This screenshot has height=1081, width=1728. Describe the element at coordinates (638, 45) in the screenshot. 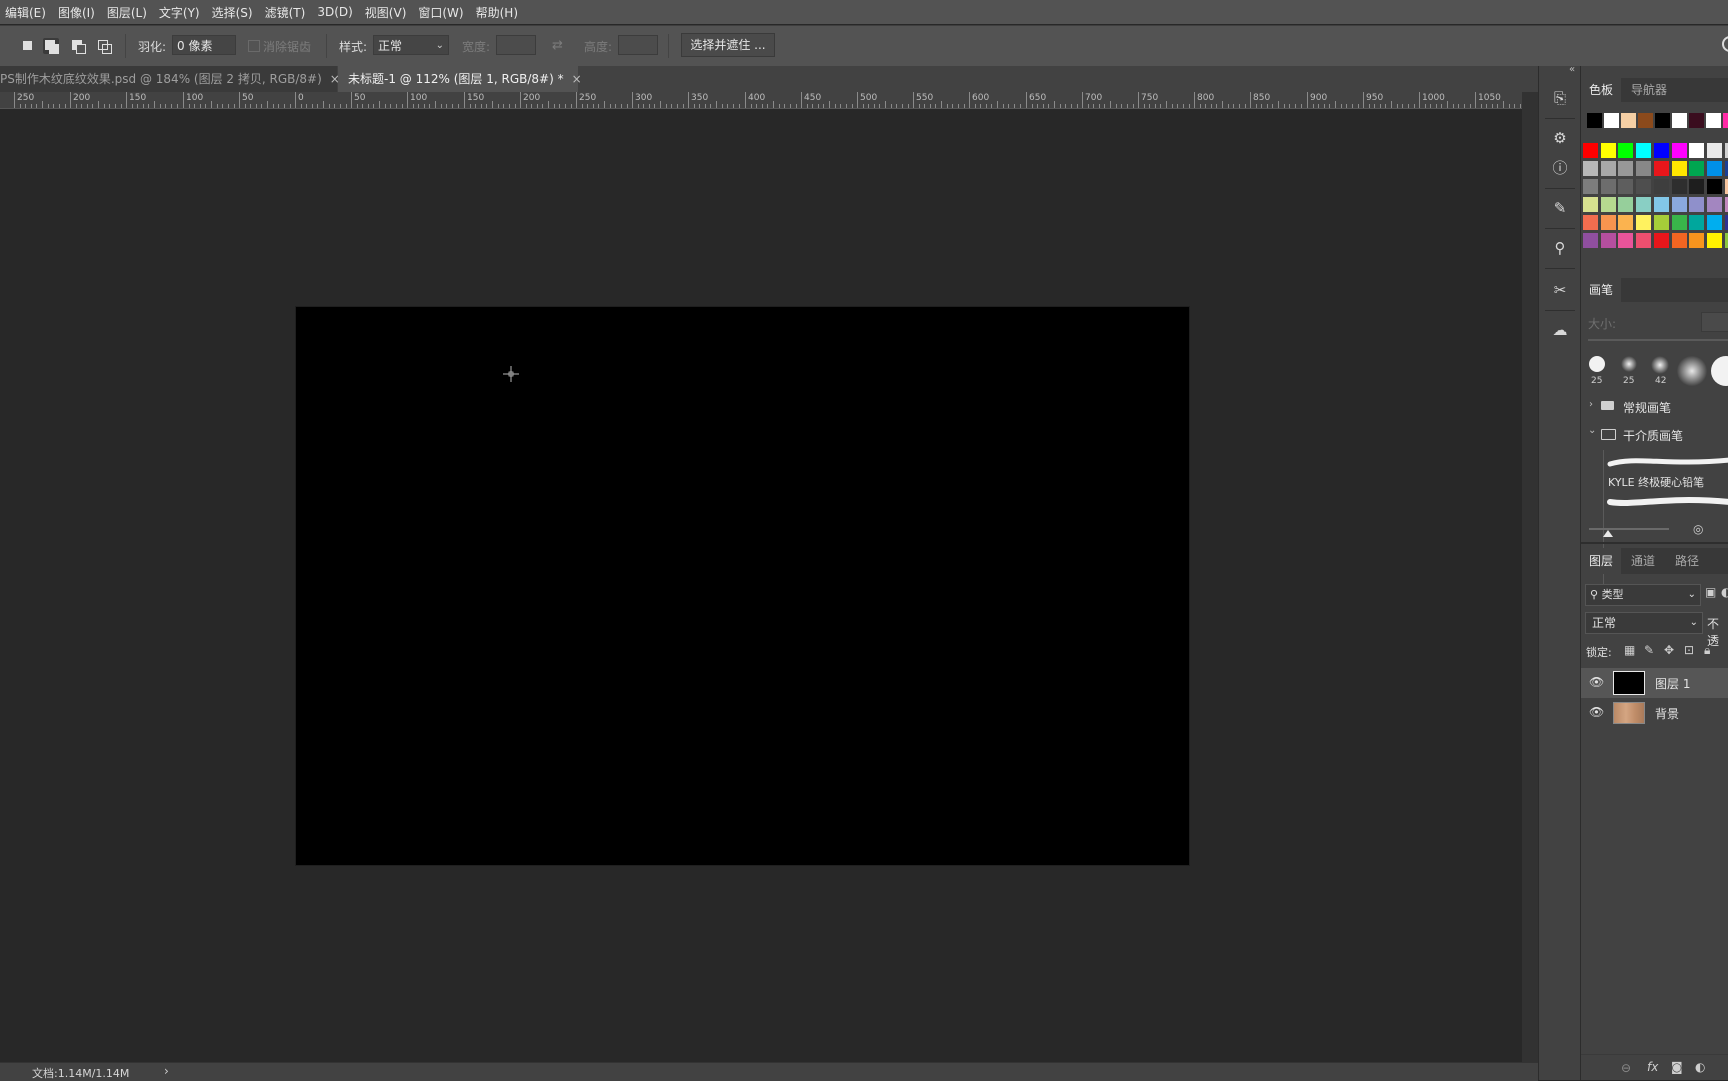

I see `height-input` at that location.